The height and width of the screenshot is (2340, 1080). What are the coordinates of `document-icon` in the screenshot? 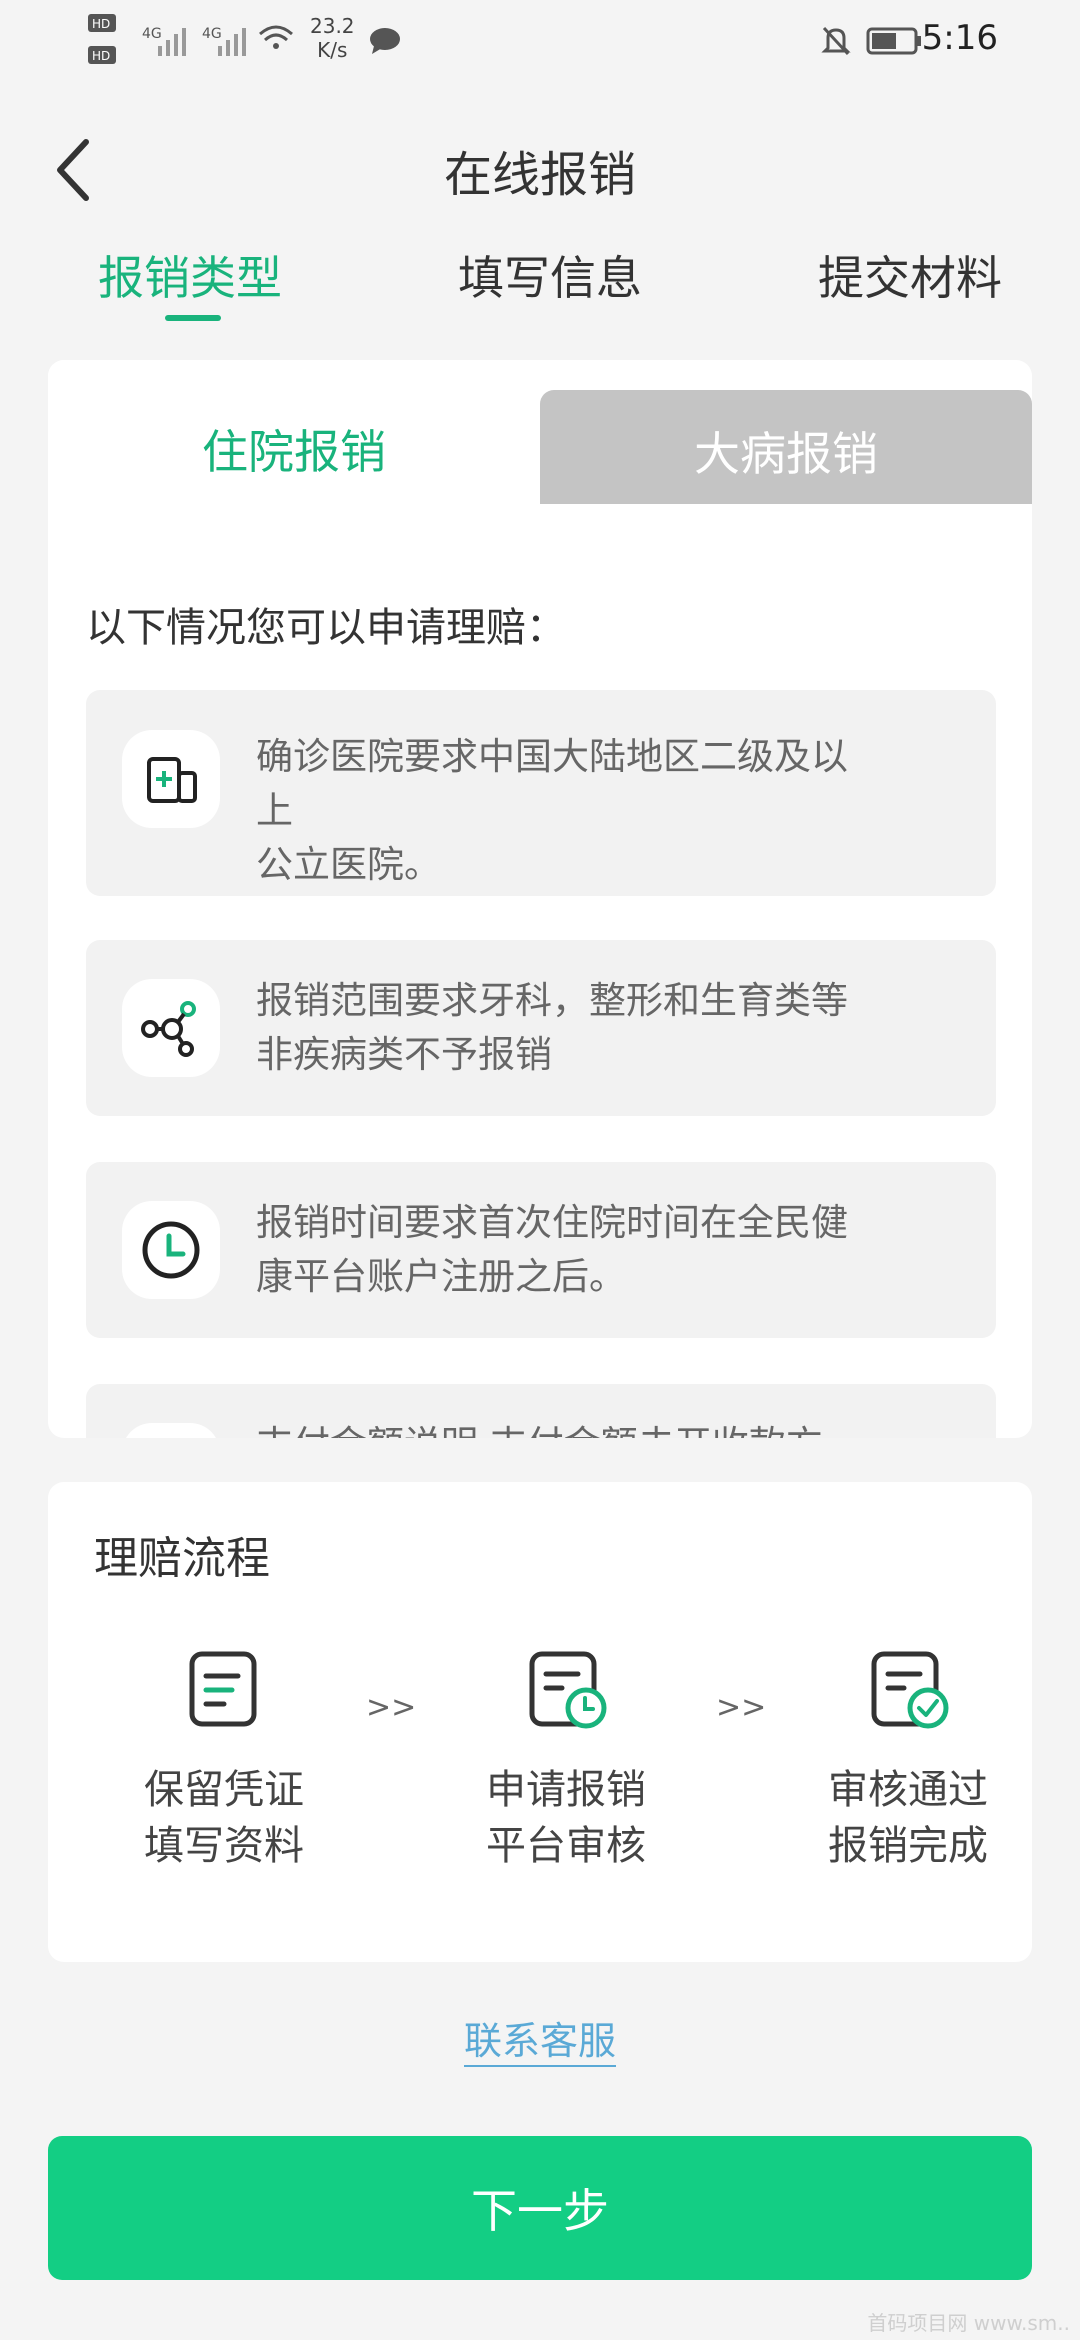 It's located at (224, 1688).